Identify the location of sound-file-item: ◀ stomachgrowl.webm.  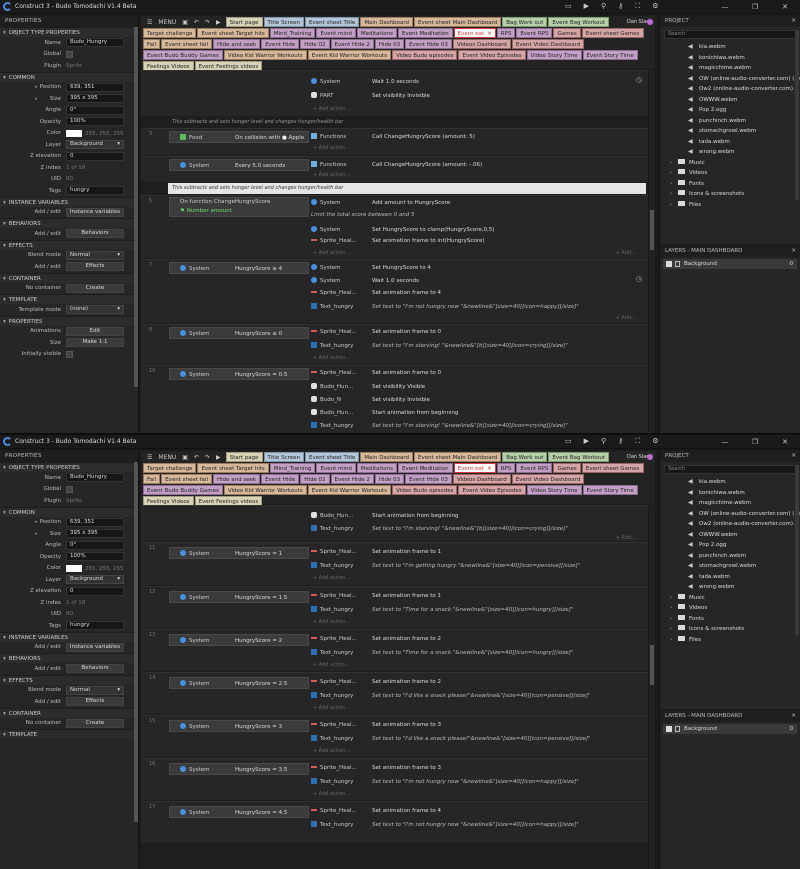
(730, 566).